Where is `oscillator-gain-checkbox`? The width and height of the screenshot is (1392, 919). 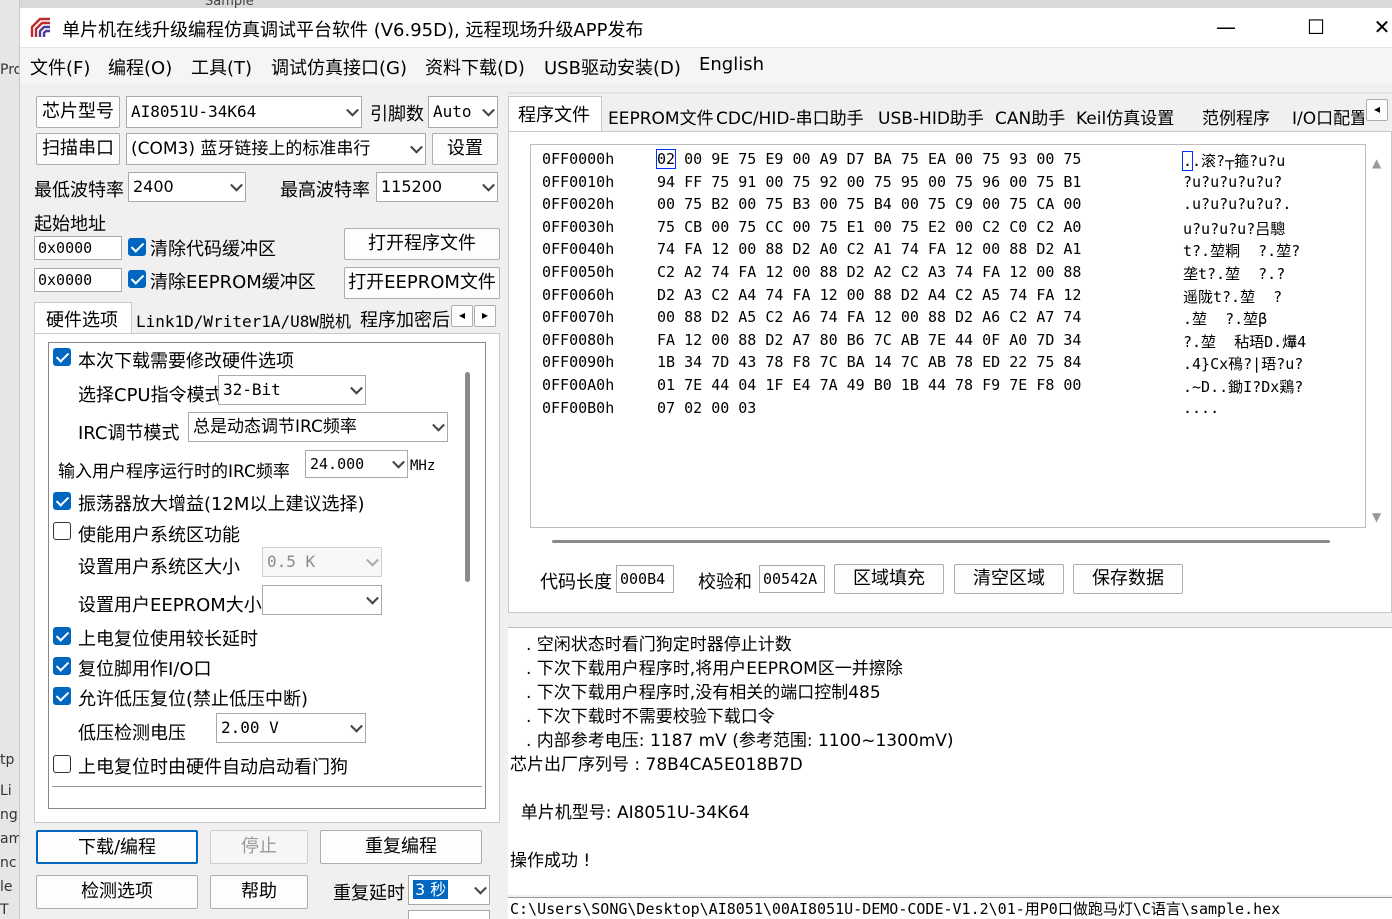
oscillator-gain-checkbox is located at coordinates (62, 501).